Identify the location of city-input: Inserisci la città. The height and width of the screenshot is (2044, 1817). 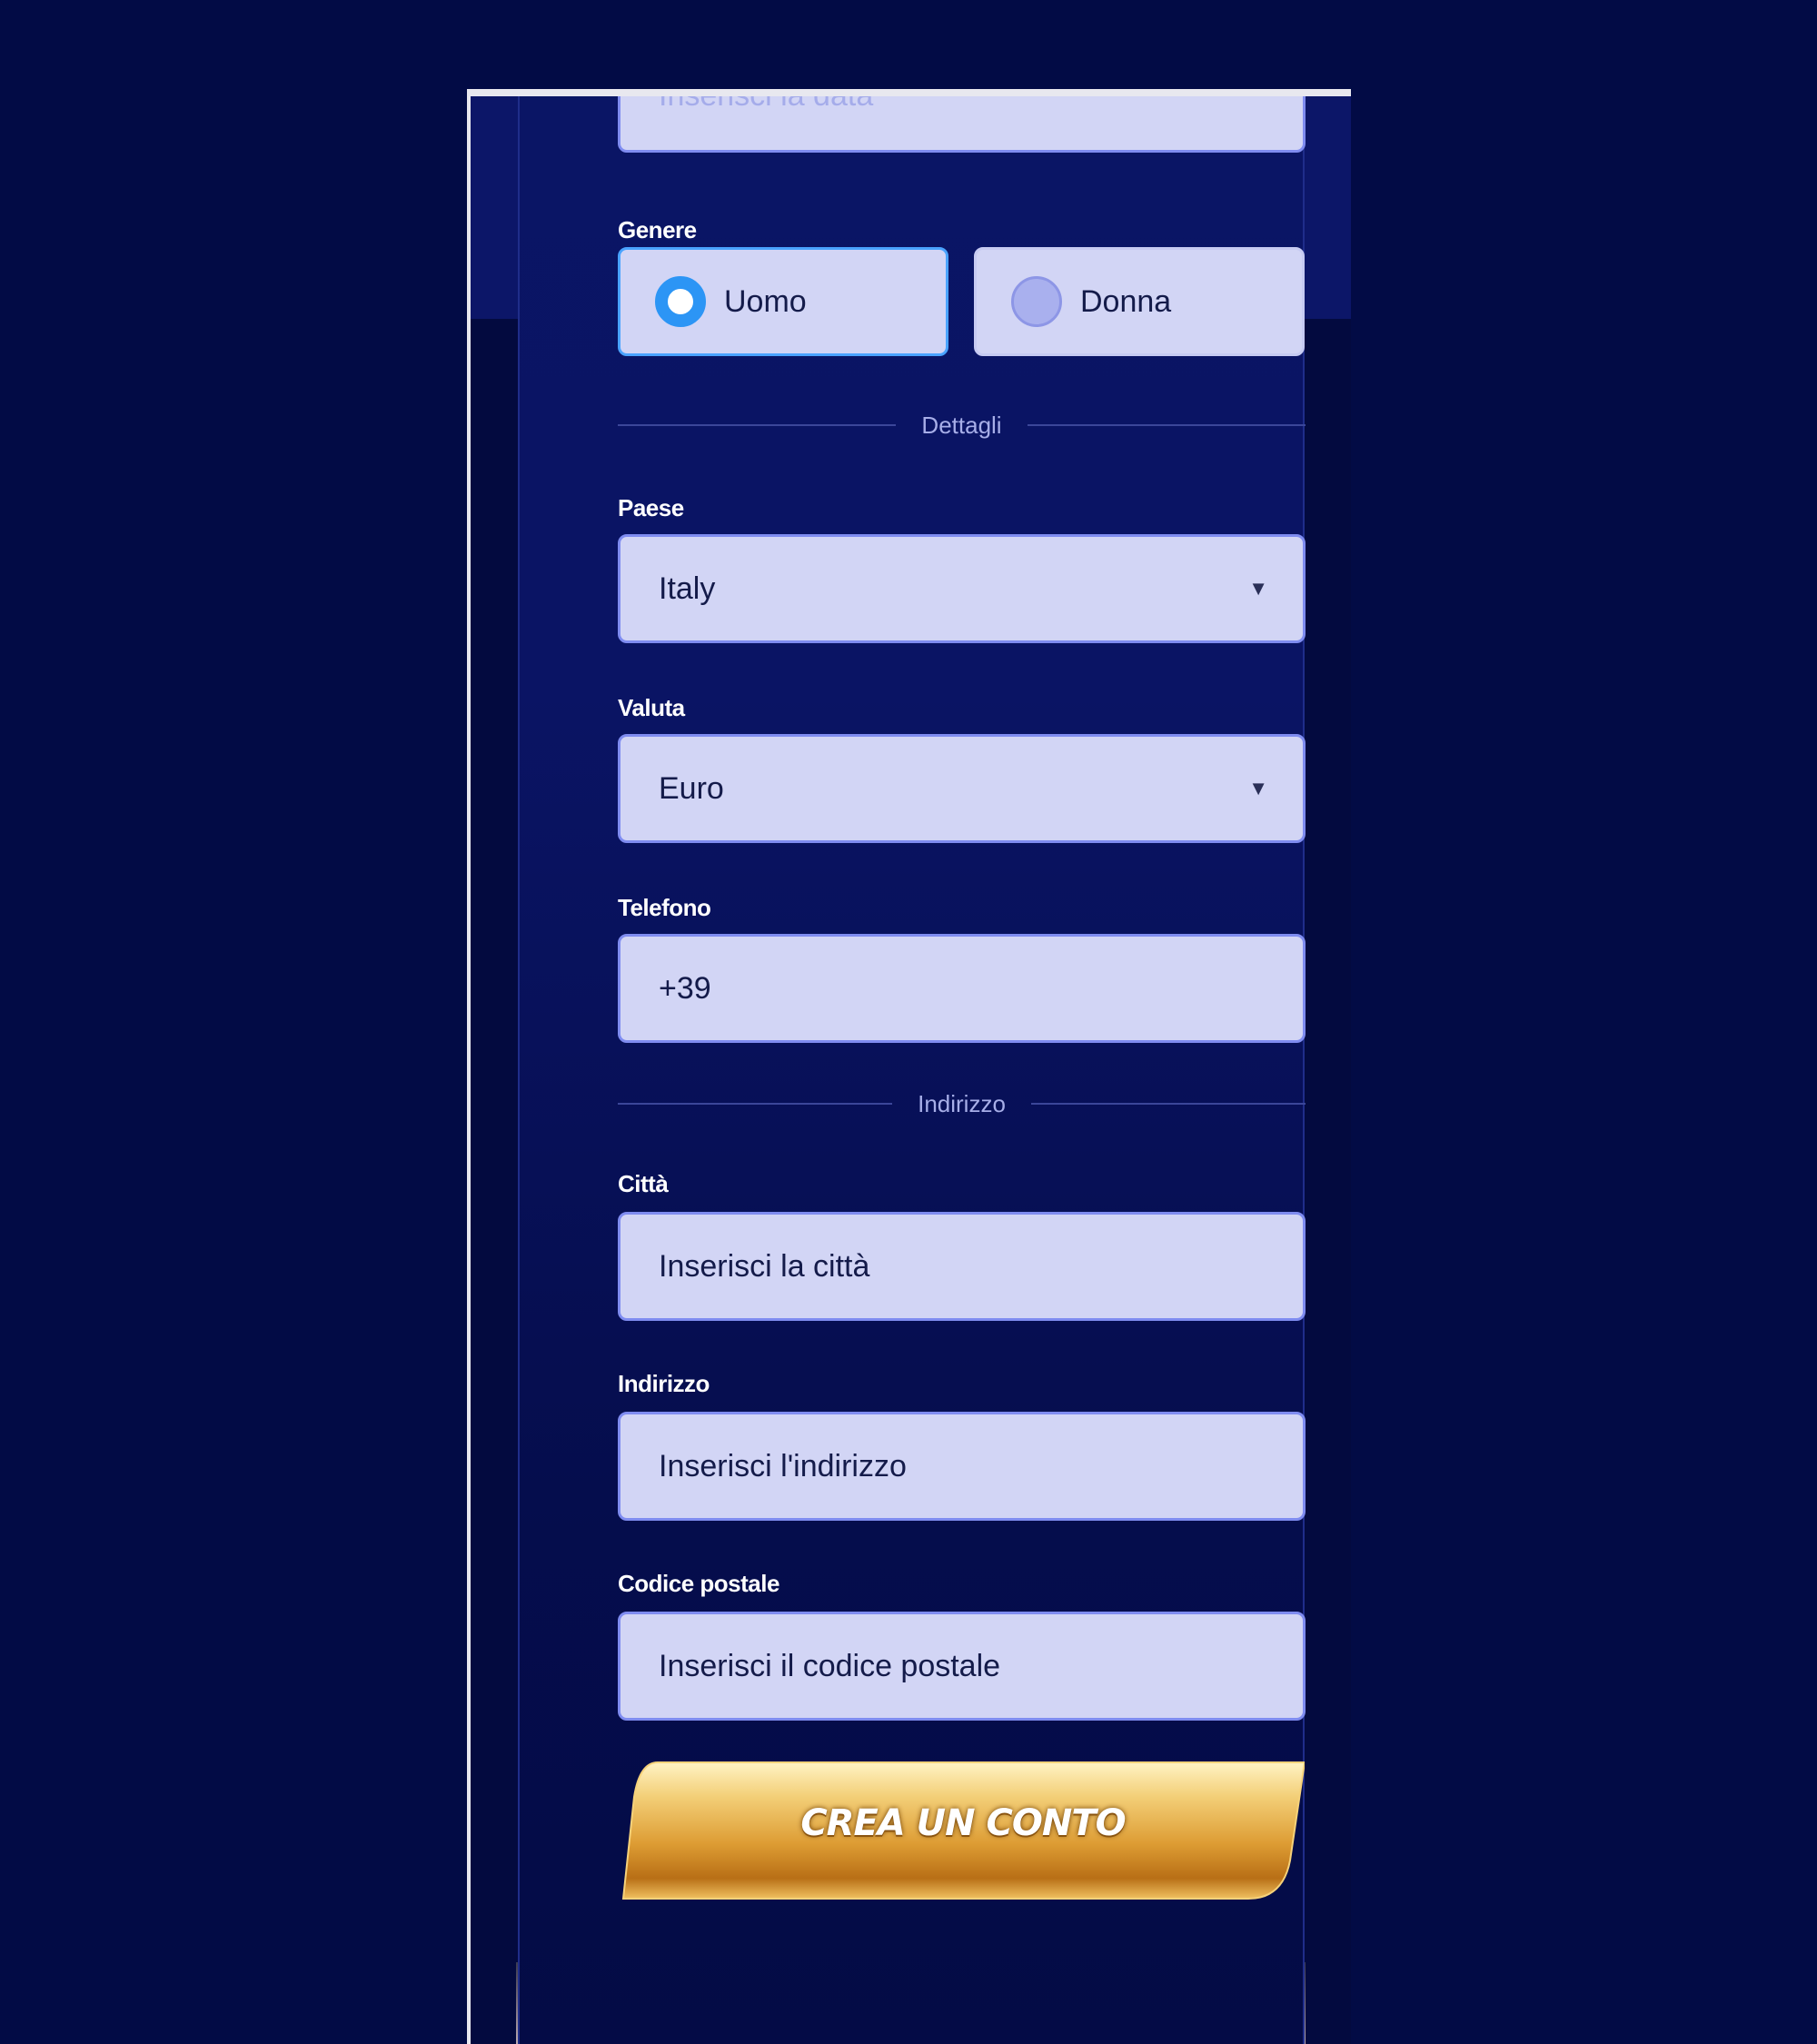
(962, 1266).